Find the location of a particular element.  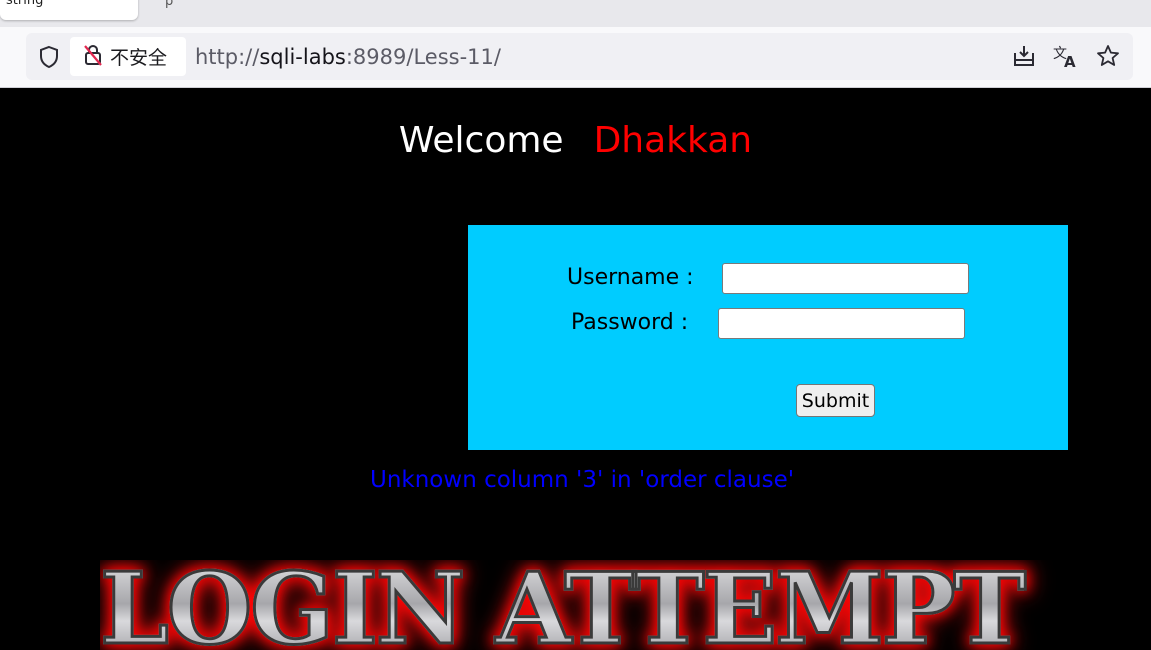

error-message: Unknown column '3' in 'order clause' is located at coordinates (582, 480).